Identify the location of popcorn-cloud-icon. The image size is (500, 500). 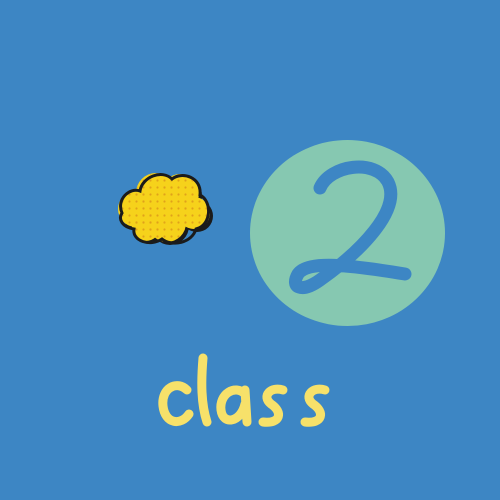
(165, 209).